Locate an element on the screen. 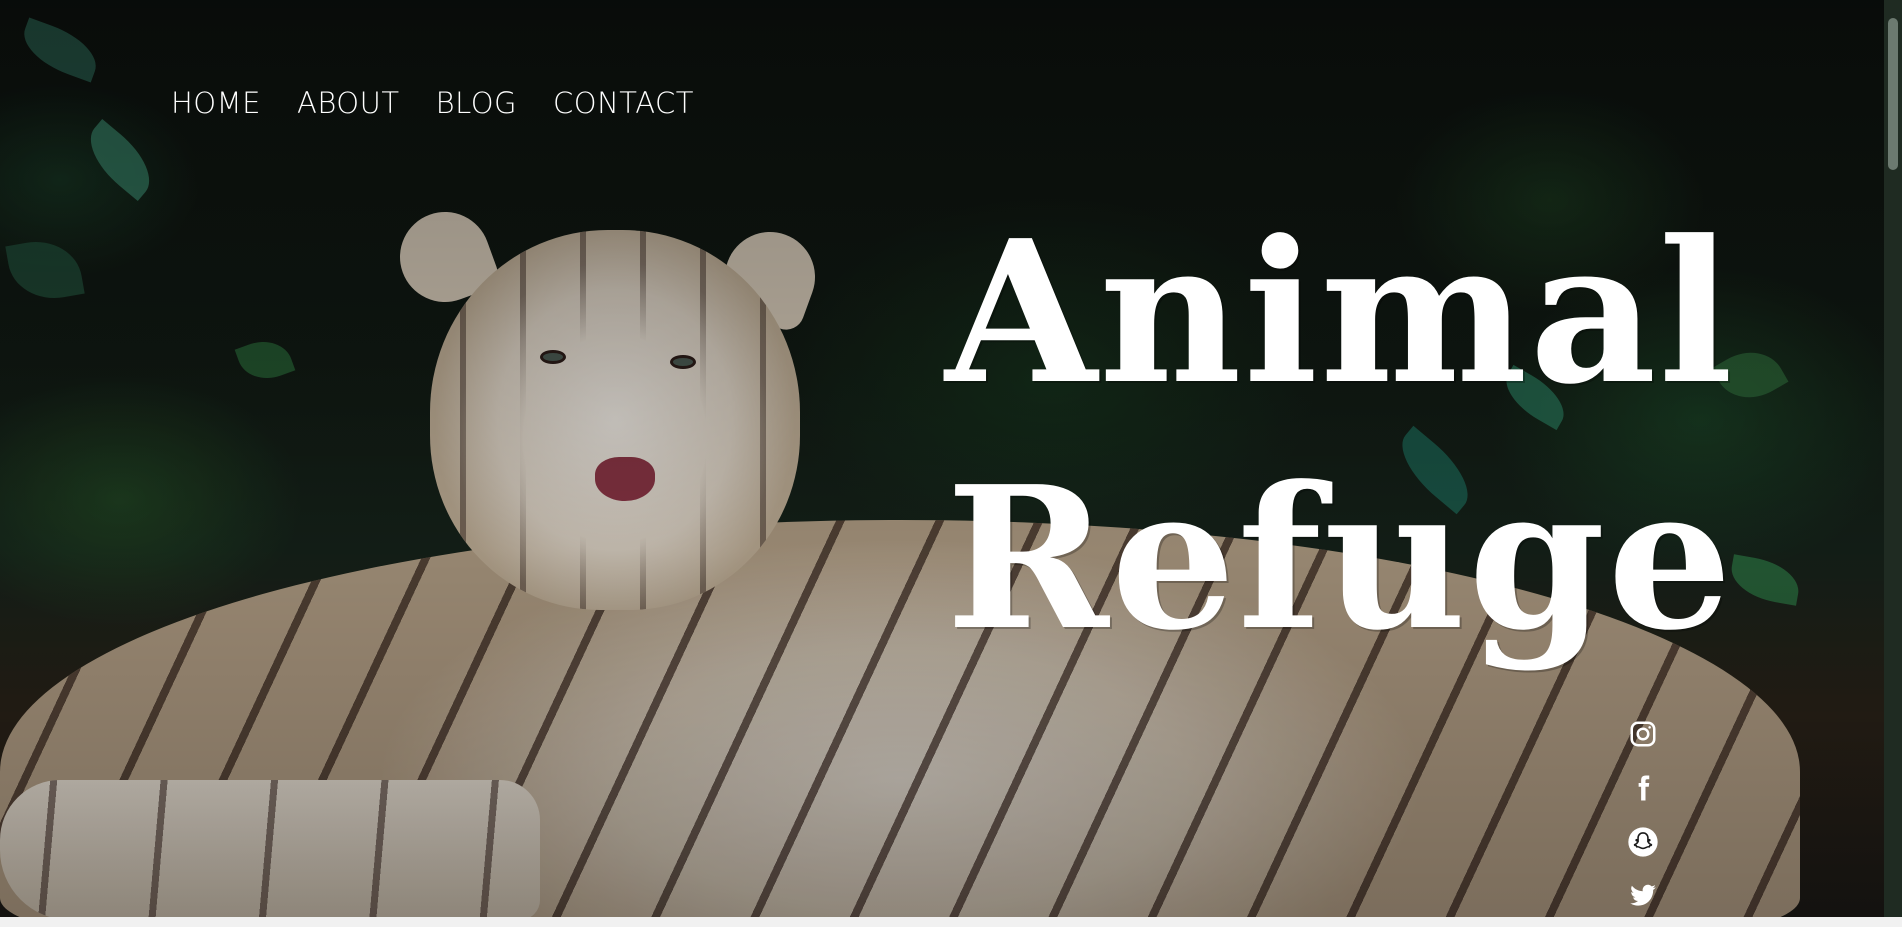 The width and height of the screenshot is (1902, 927). hero-title-line2: Refuge is located at coordinates (1340, 559).